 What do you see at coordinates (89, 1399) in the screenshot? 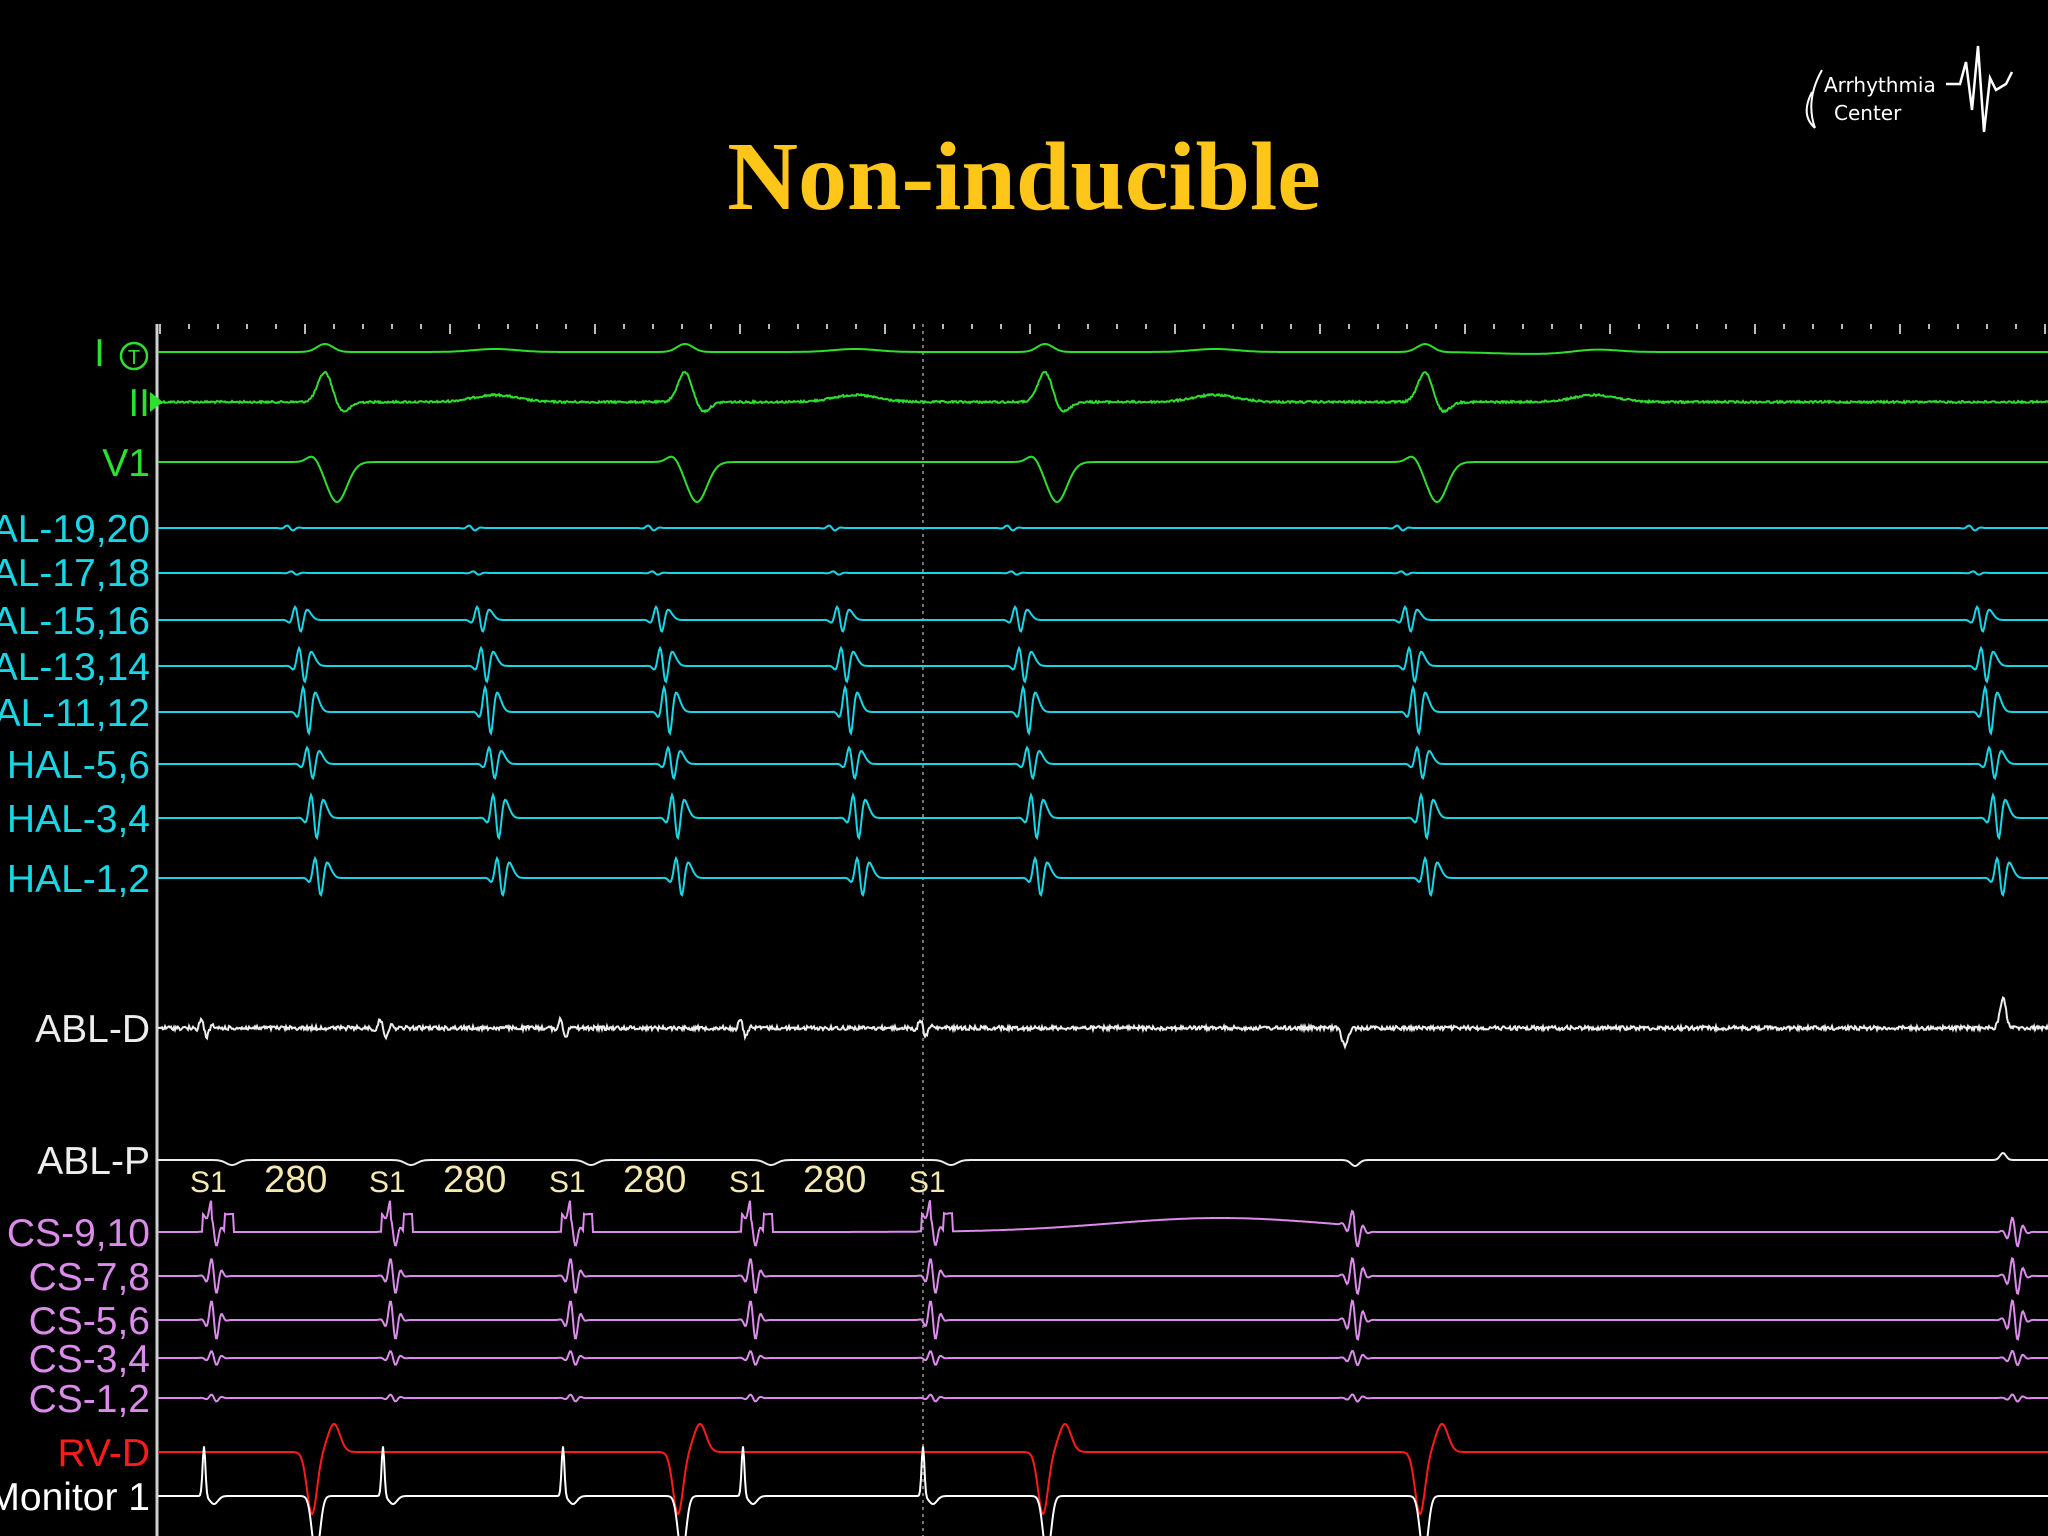
I see `channel-label-cs-1-2: CS-1,2` at bounding box center [89, 1399].